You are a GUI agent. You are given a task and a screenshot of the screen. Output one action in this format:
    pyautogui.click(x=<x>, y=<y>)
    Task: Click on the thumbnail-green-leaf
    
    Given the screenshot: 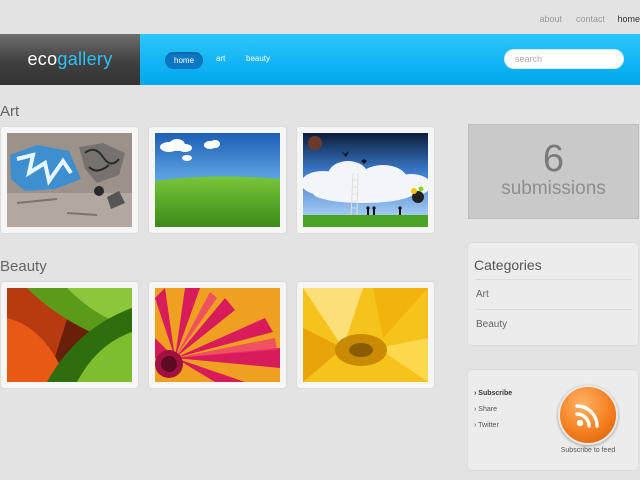 What is the action you would take?
    pyautogui.click(x=69, y=335)
    